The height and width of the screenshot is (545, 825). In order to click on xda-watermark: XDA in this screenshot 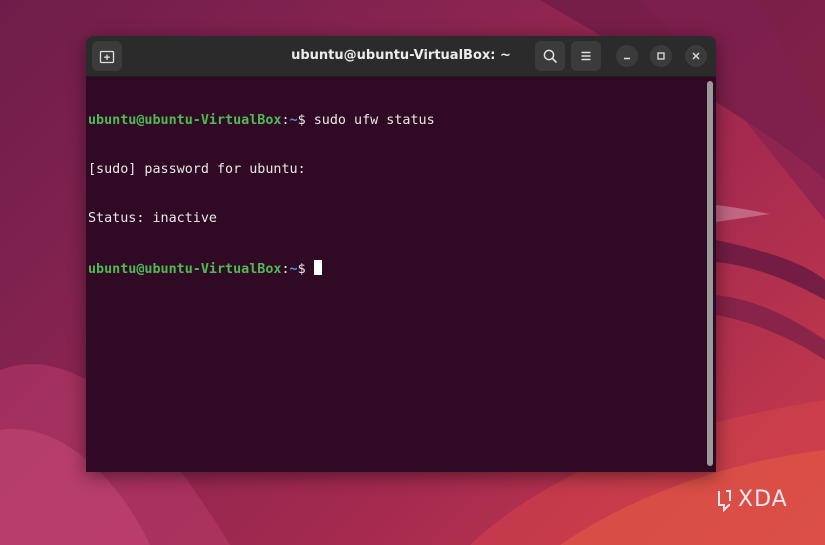, I will do `click(756, 500)`.